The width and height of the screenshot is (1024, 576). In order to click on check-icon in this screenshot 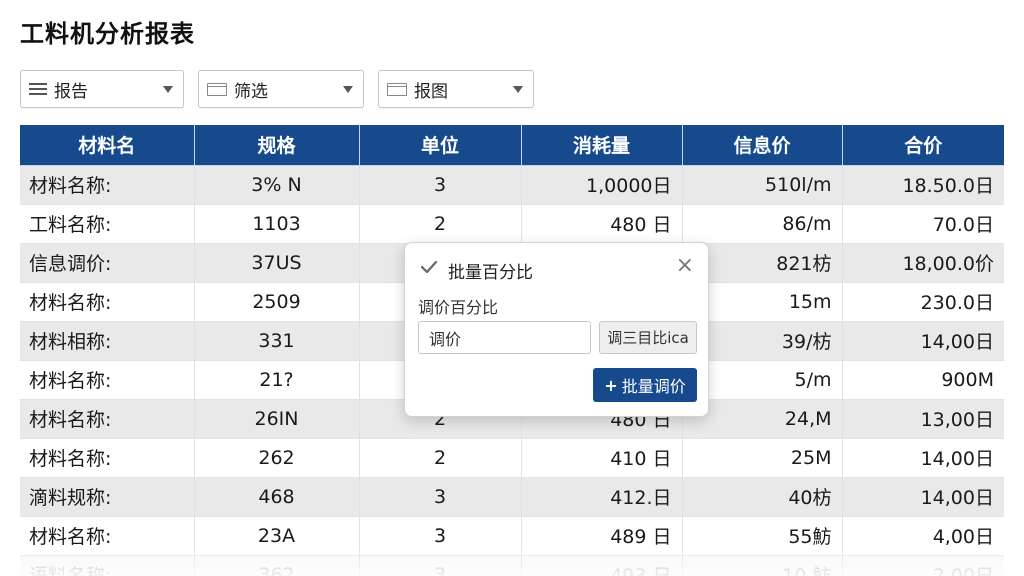, I will do `click(429, 267)`.